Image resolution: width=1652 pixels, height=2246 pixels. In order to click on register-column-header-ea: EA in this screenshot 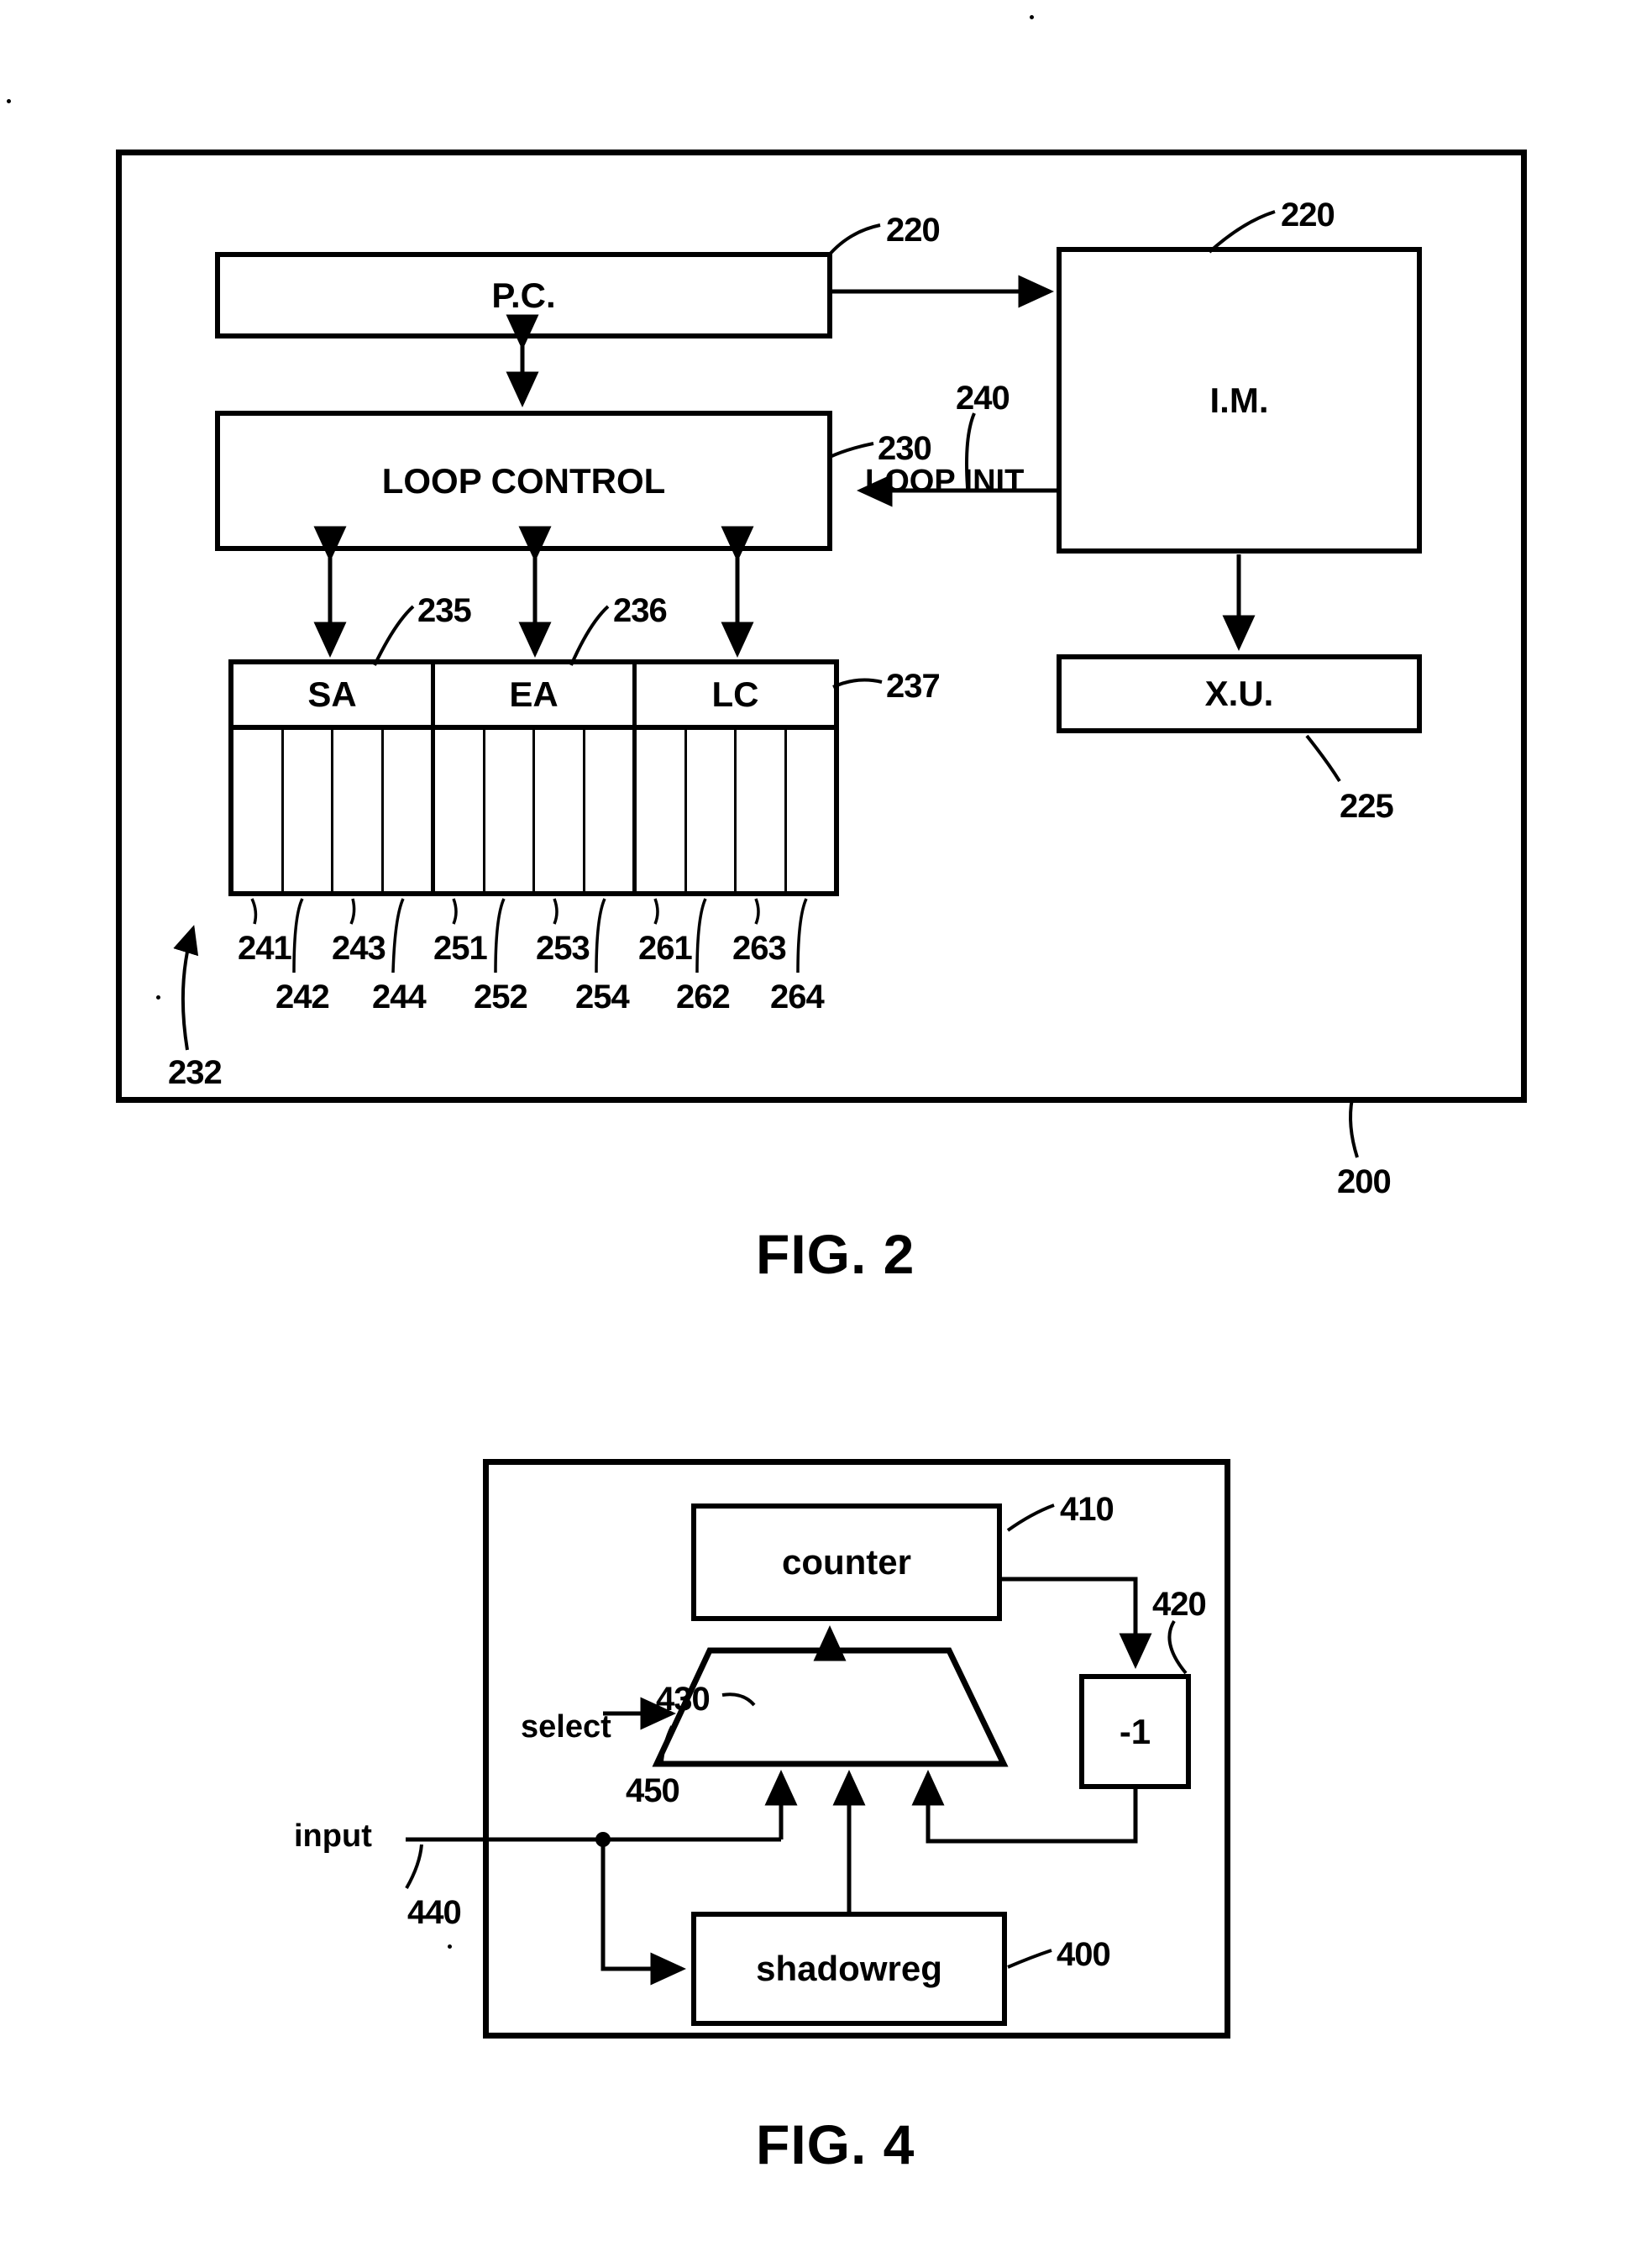, I will do `click(536, 695)`.